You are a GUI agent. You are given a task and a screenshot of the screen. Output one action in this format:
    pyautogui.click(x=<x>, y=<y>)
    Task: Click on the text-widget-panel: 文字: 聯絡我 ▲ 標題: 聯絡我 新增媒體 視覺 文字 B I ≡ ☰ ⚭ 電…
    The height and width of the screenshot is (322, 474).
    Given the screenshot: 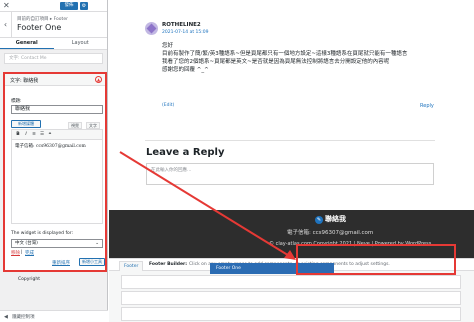 What is the action you would take?
    pyautogui.click(x=55, y=172)
    